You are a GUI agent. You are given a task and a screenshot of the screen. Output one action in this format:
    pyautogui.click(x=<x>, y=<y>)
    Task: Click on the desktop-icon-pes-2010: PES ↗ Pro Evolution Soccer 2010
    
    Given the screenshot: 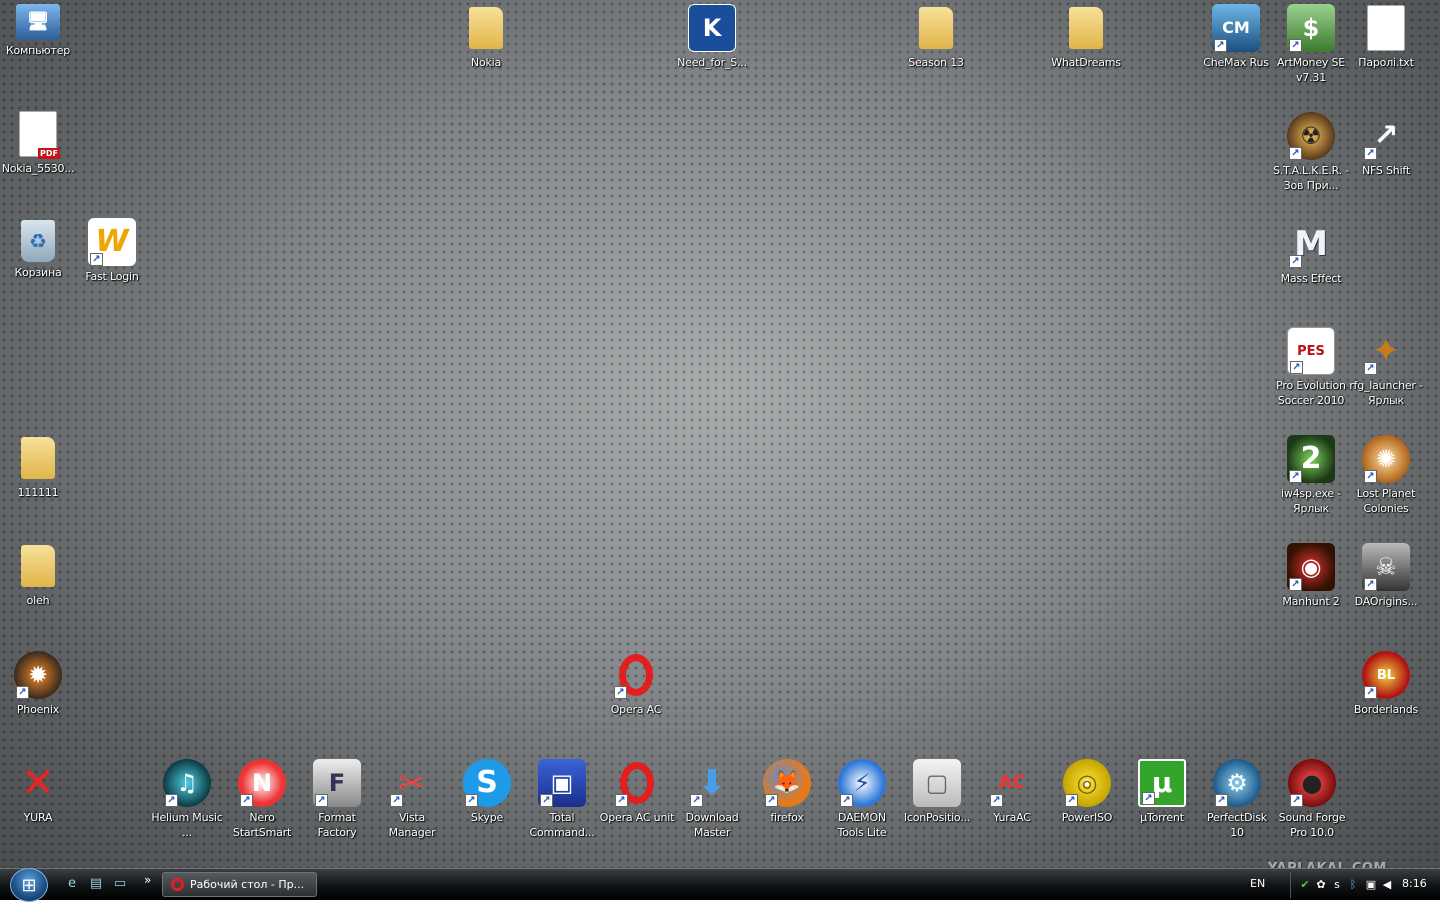 What is the action you would take?
    pyautogui.click(x=1311, y=367)
    